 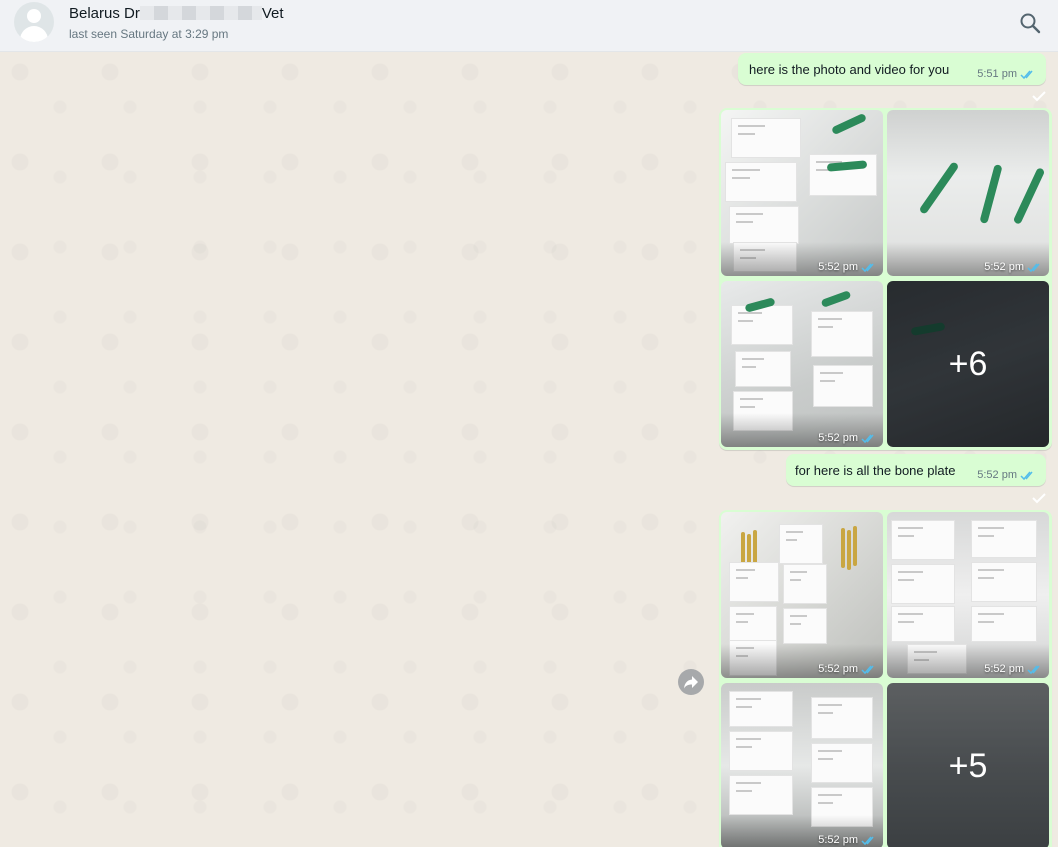 I want to click on album-photo-more: +6, so click(x=968, y=364).